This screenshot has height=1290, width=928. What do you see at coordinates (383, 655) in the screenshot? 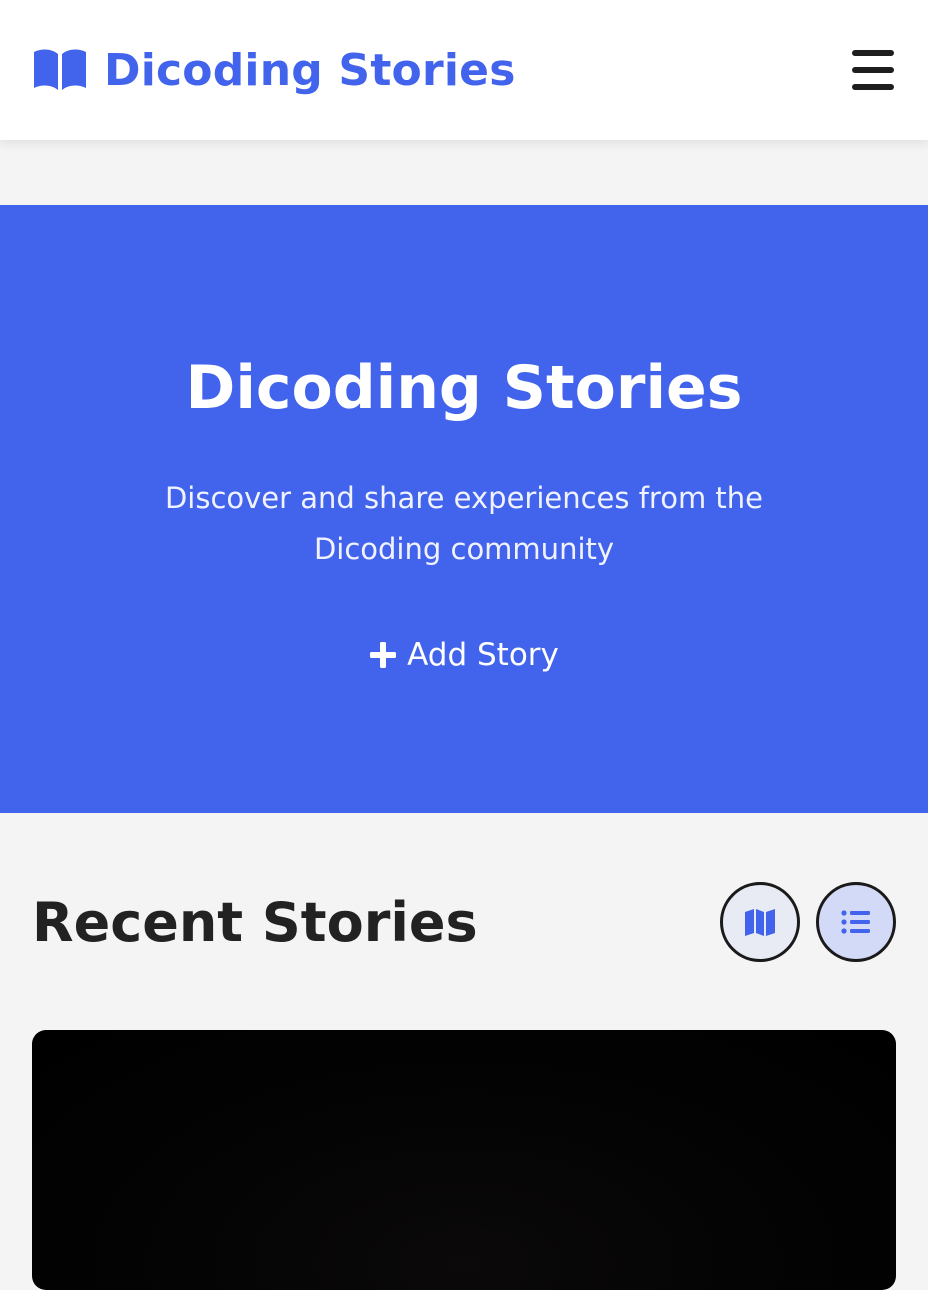
I see `plus-icon` at bounding box center [383, 655].